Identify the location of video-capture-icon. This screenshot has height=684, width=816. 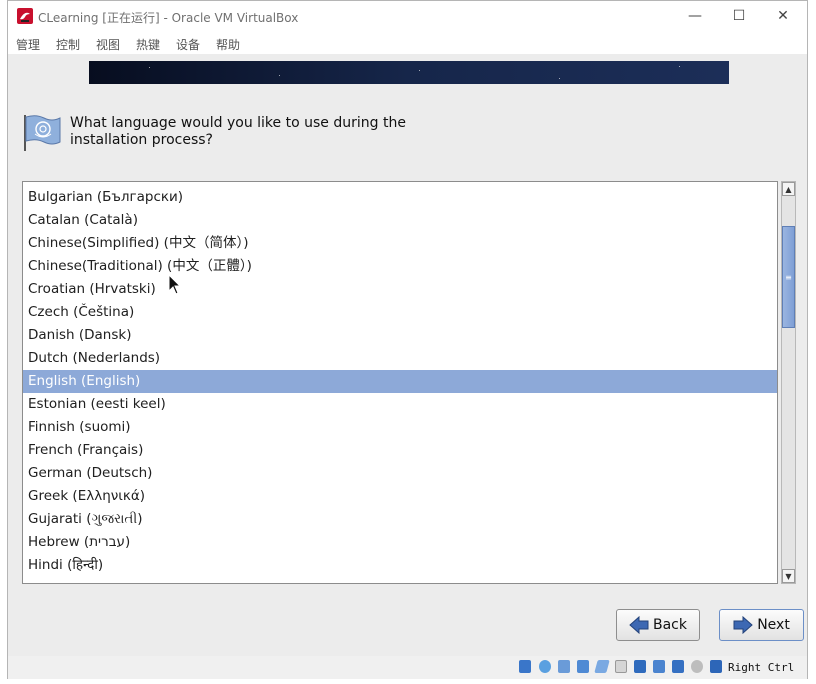
(659, 666).